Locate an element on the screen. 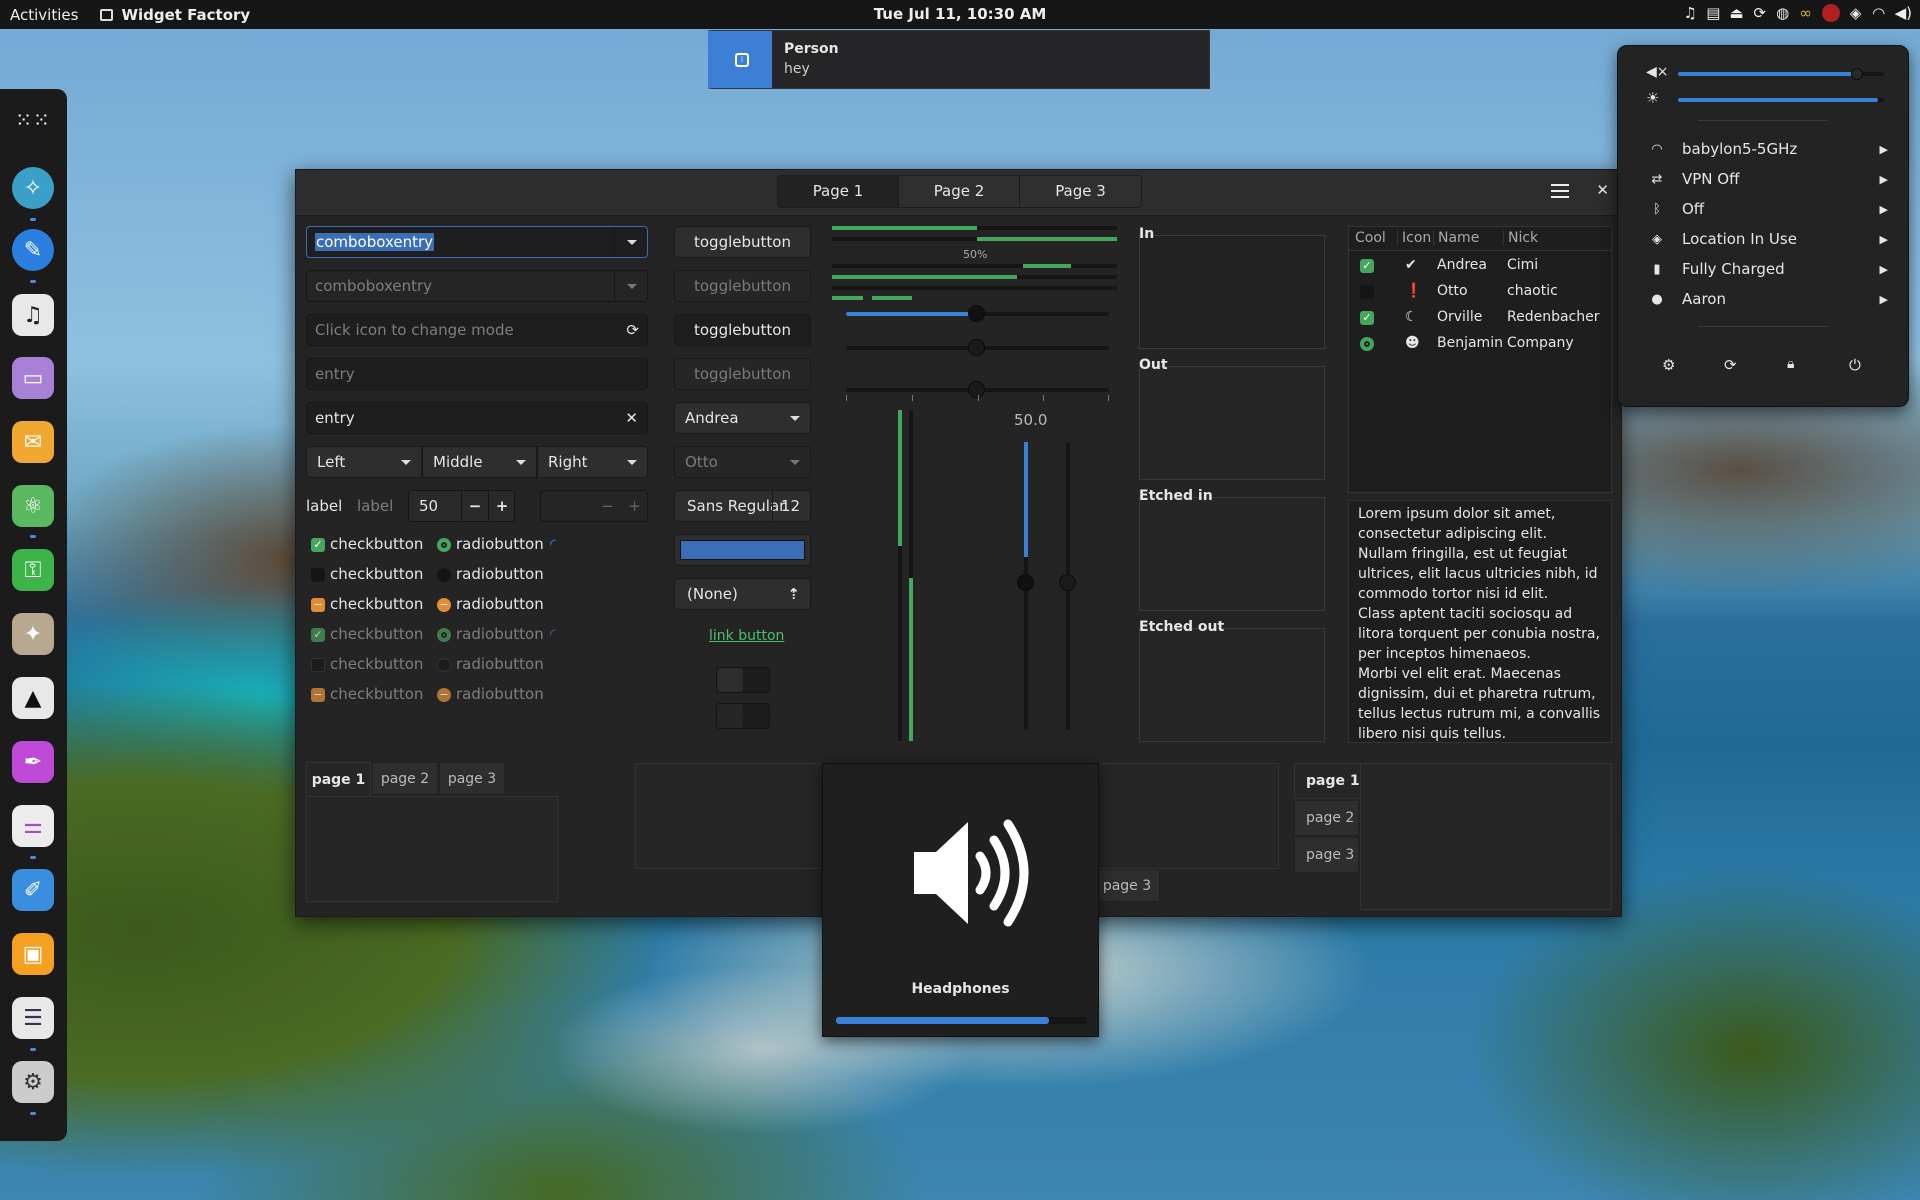 The width and height of the screenshot is (1920, 1200). drawing-icon: ✐ is located at coordinates (33, 890).